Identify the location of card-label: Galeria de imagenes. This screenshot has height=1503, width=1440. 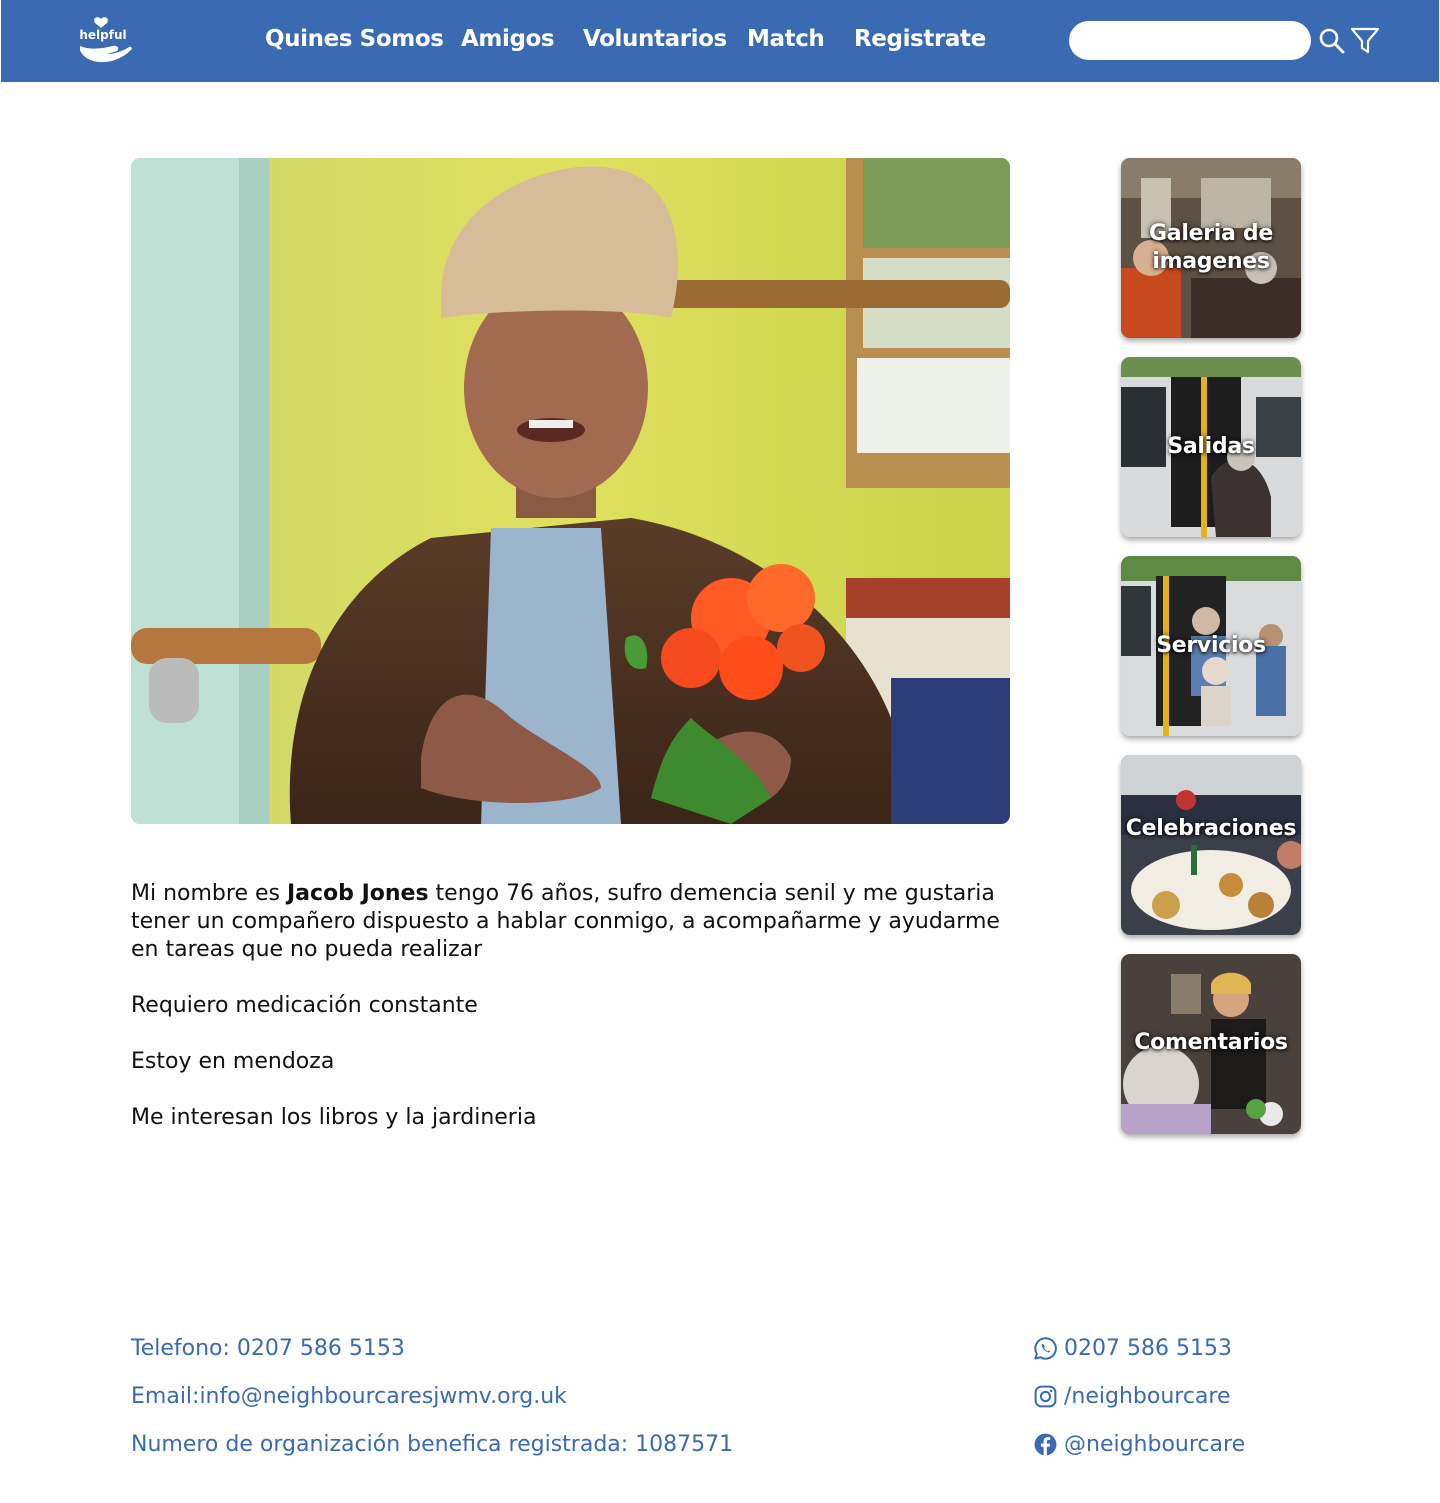
(1211, 247).